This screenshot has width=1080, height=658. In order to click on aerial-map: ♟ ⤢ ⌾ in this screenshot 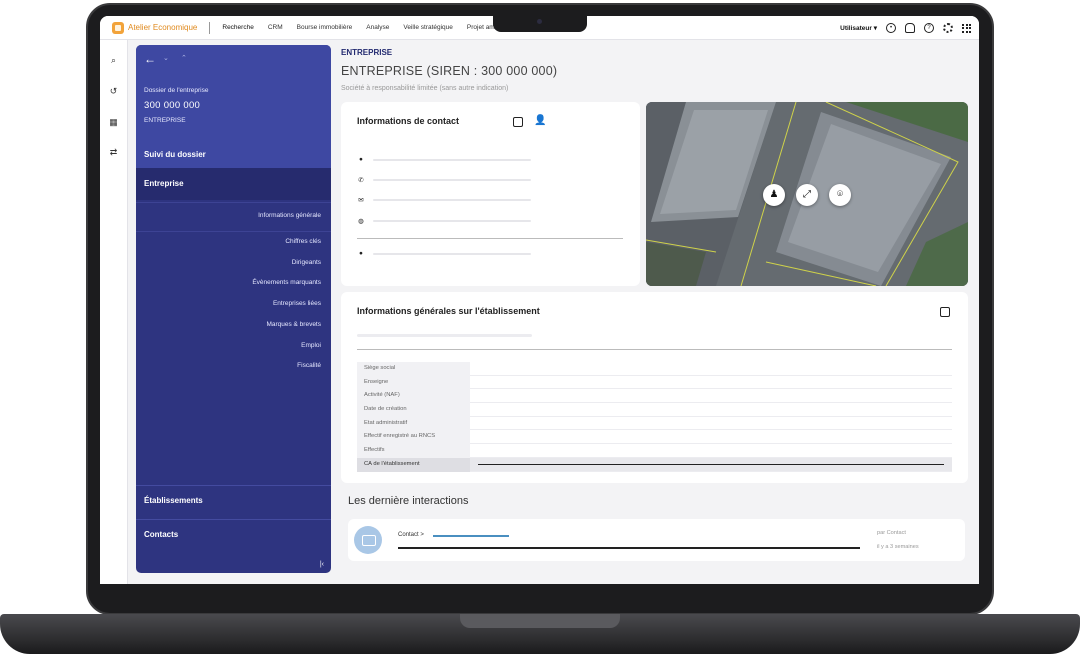, I will do `click(807, 194)`.